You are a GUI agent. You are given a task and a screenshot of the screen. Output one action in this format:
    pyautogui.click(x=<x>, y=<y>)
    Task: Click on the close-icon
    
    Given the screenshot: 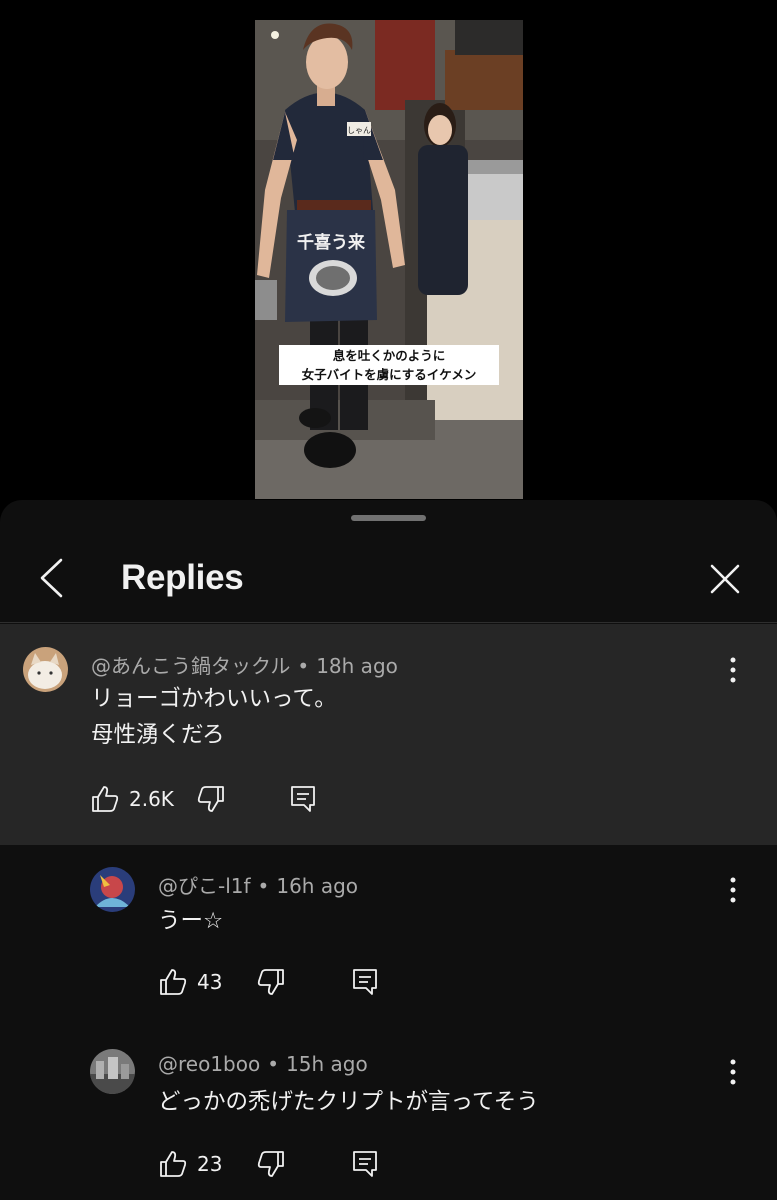 What is the action you would take?
    pyautogui.click(x=725, y=579)
    